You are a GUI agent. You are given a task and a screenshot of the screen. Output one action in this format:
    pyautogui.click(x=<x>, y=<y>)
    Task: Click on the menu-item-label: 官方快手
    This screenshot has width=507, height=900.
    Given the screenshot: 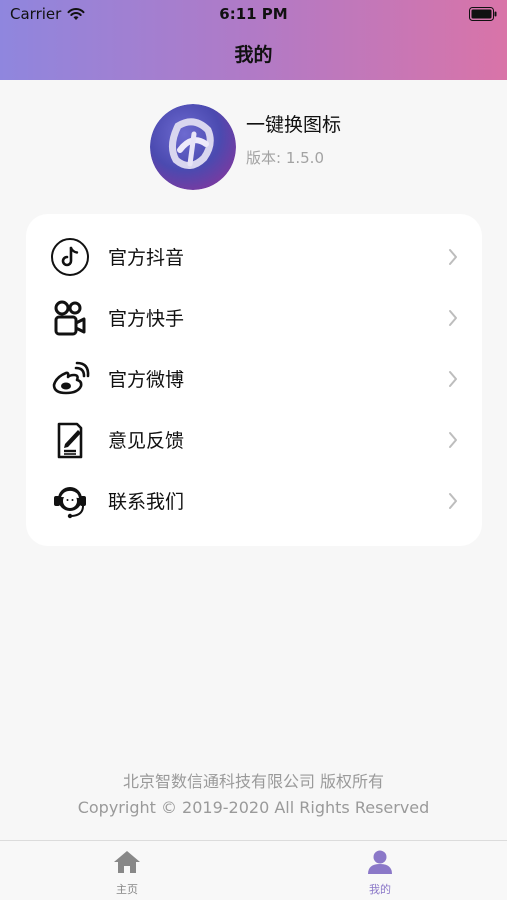 What is the action you would take?
    pyautogui.click(x=146, y=319)
    